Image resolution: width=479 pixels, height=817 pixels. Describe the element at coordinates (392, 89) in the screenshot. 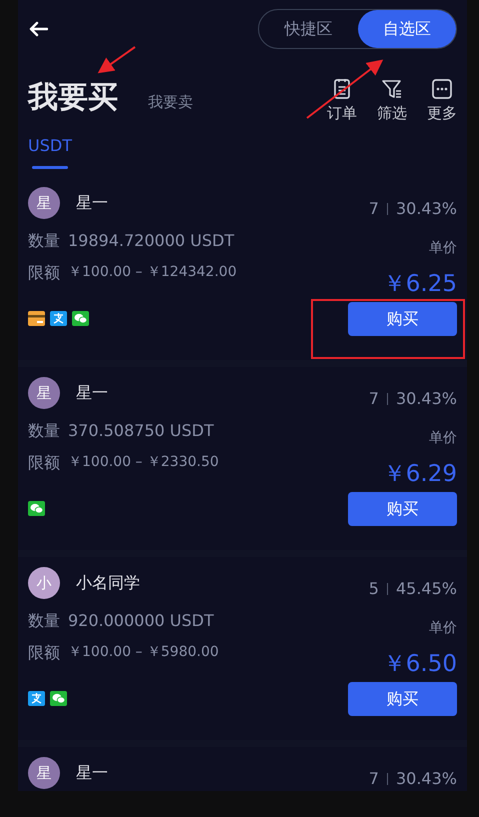

I see `filter-icon` at that location.